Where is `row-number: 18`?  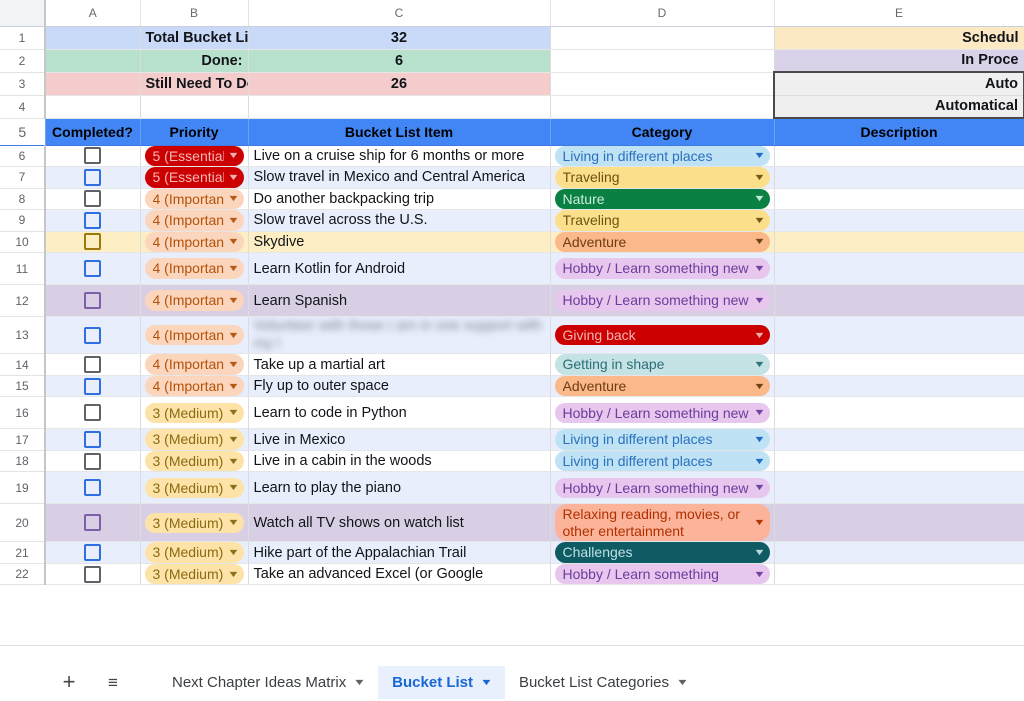
row-number: 18 is located at coordinates (23, 461).